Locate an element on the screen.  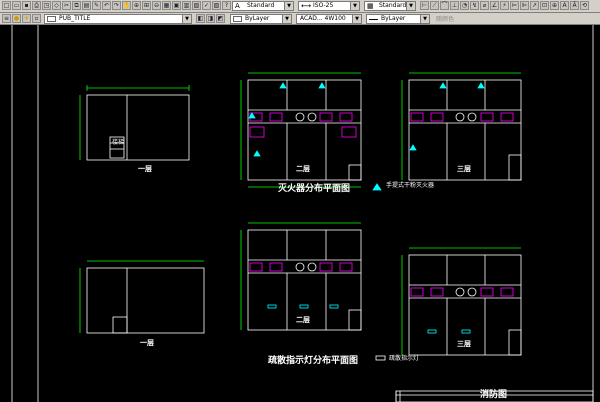
copy-icon: ⧉ is located at coordinates (76, 5).